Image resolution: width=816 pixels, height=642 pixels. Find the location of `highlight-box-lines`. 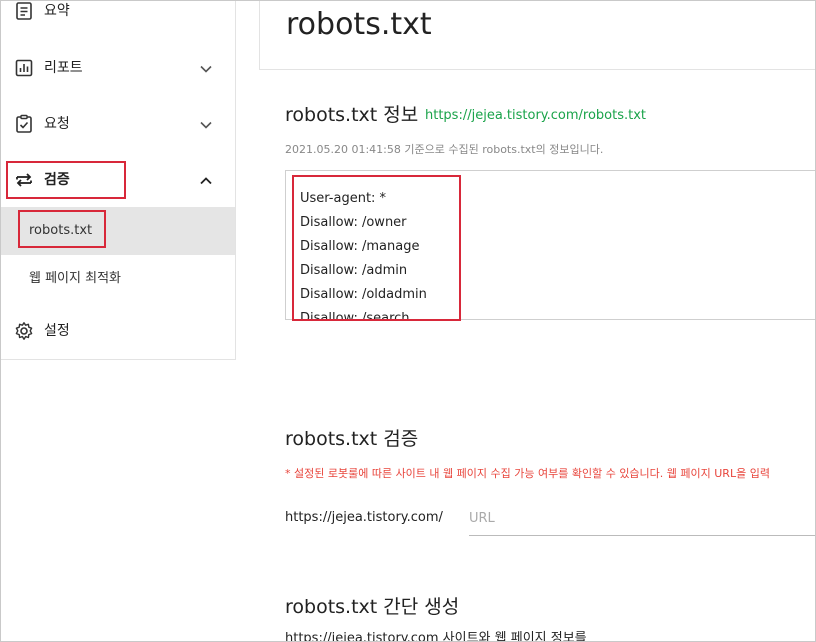

highlight-box-lines is located at coordinates (376, 248).